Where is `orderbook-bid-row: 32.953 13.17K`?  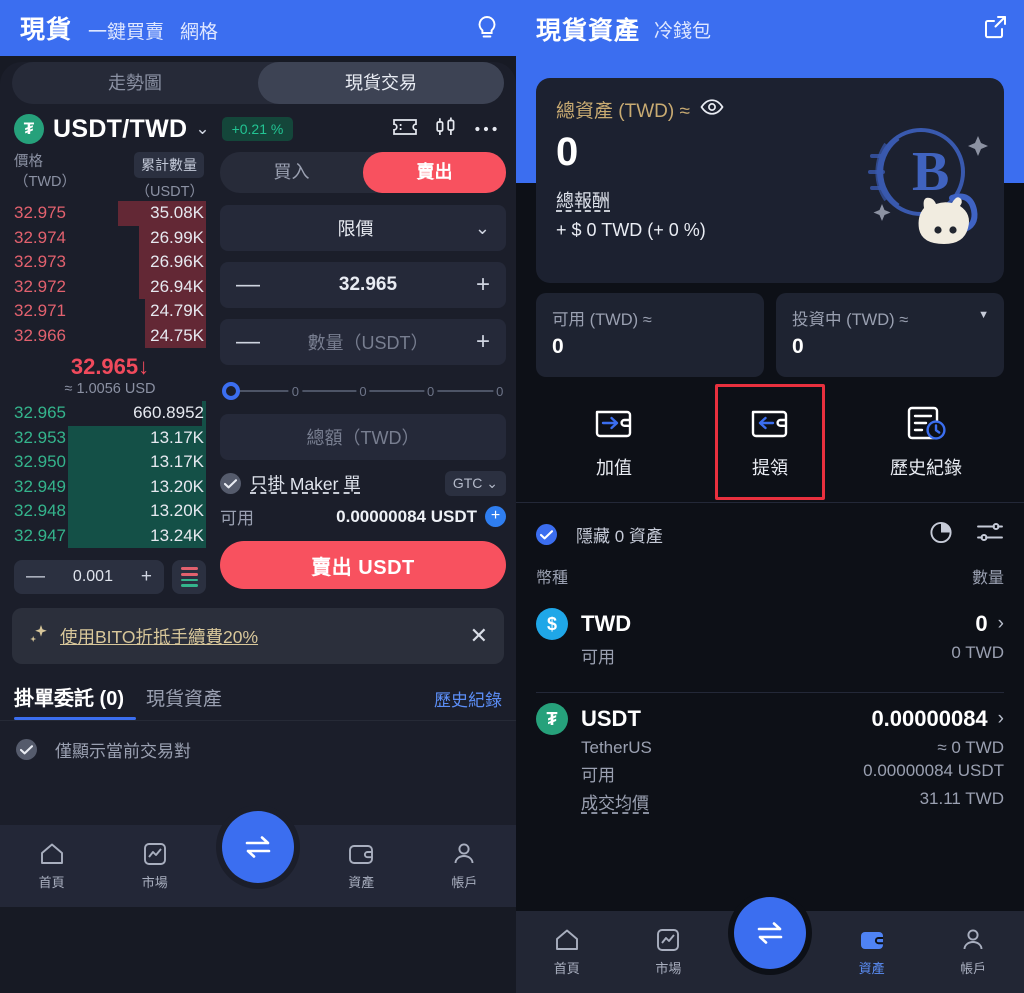
orderbook-bid-row: 32.953 13.17K is located at coordinates (110, 437).